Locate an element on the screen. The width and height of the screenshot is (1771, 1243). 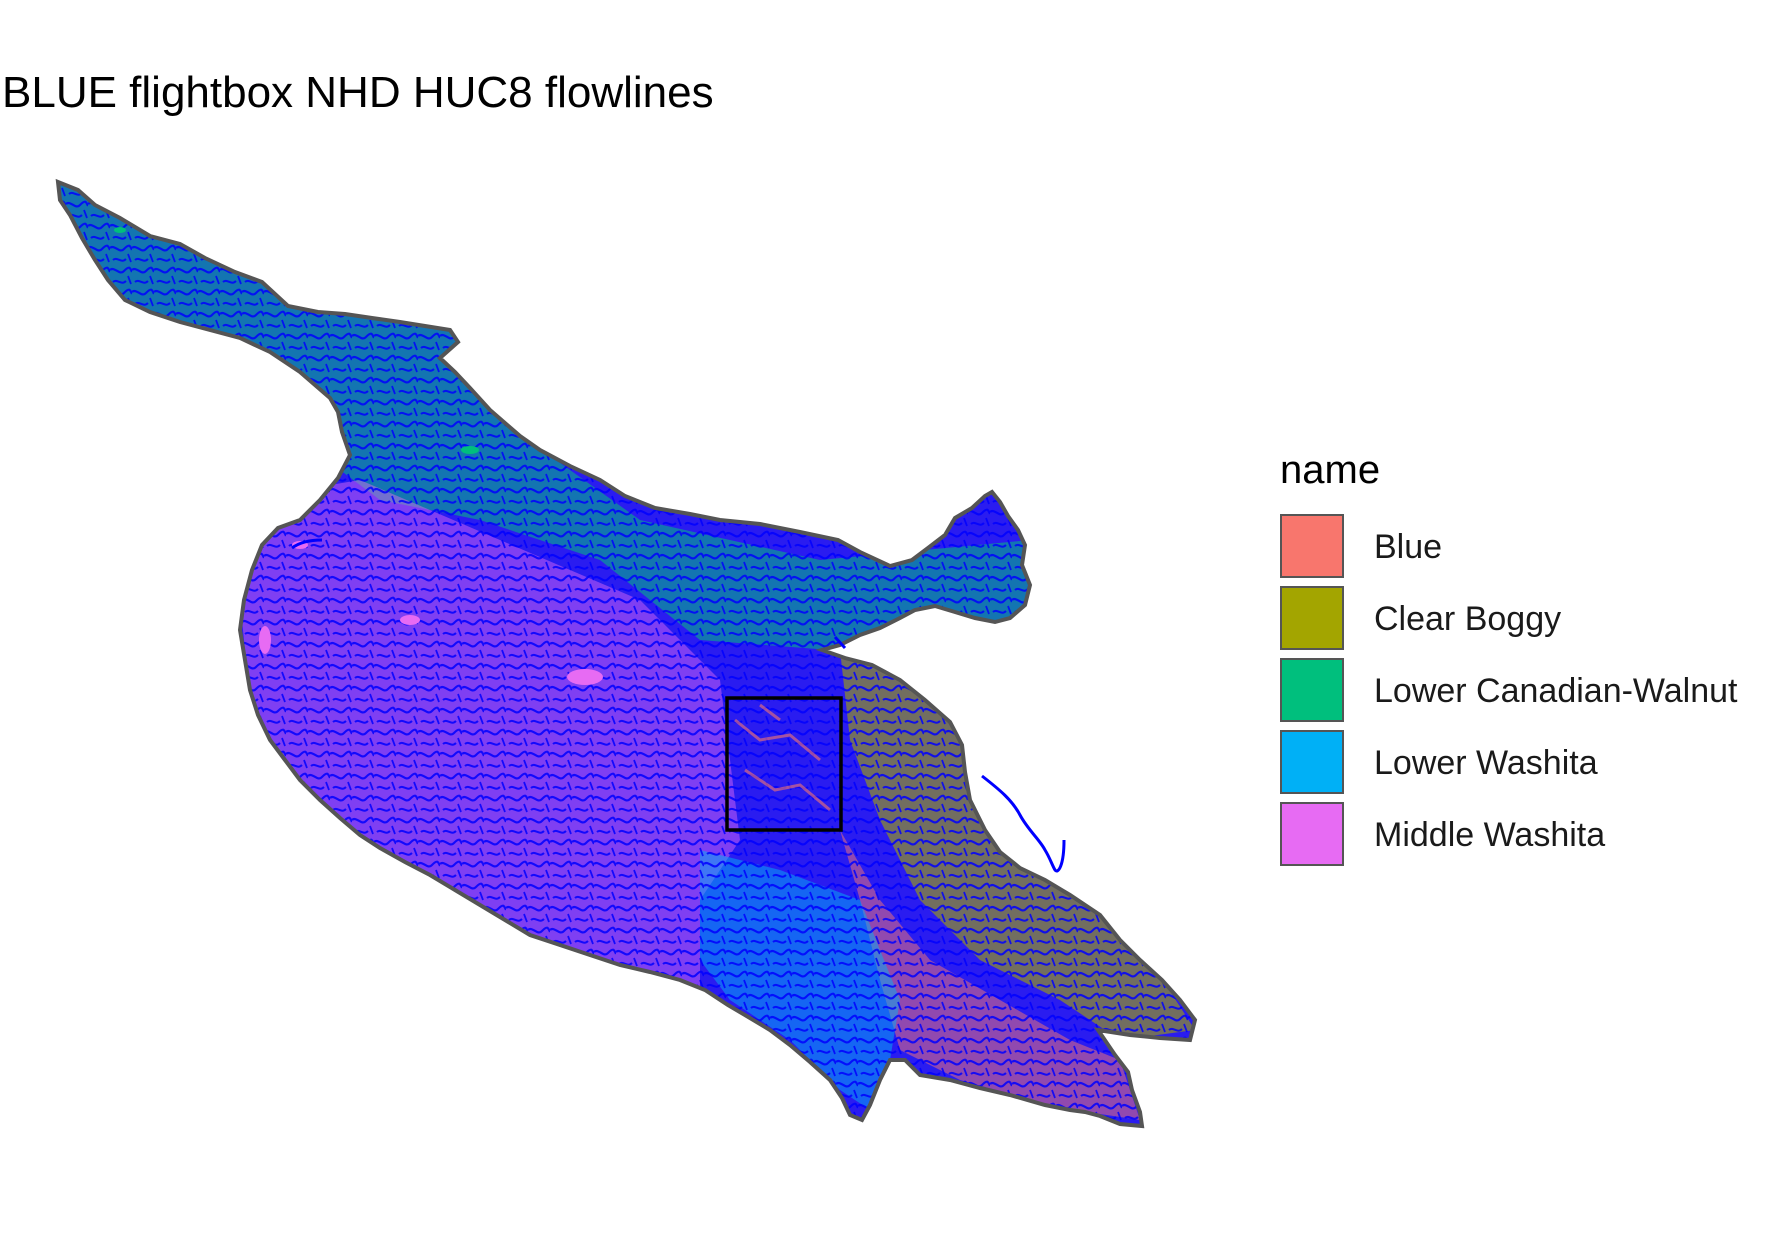
legend-label-middle-washita: Middle Washita is located at coordinates (1490, 835).